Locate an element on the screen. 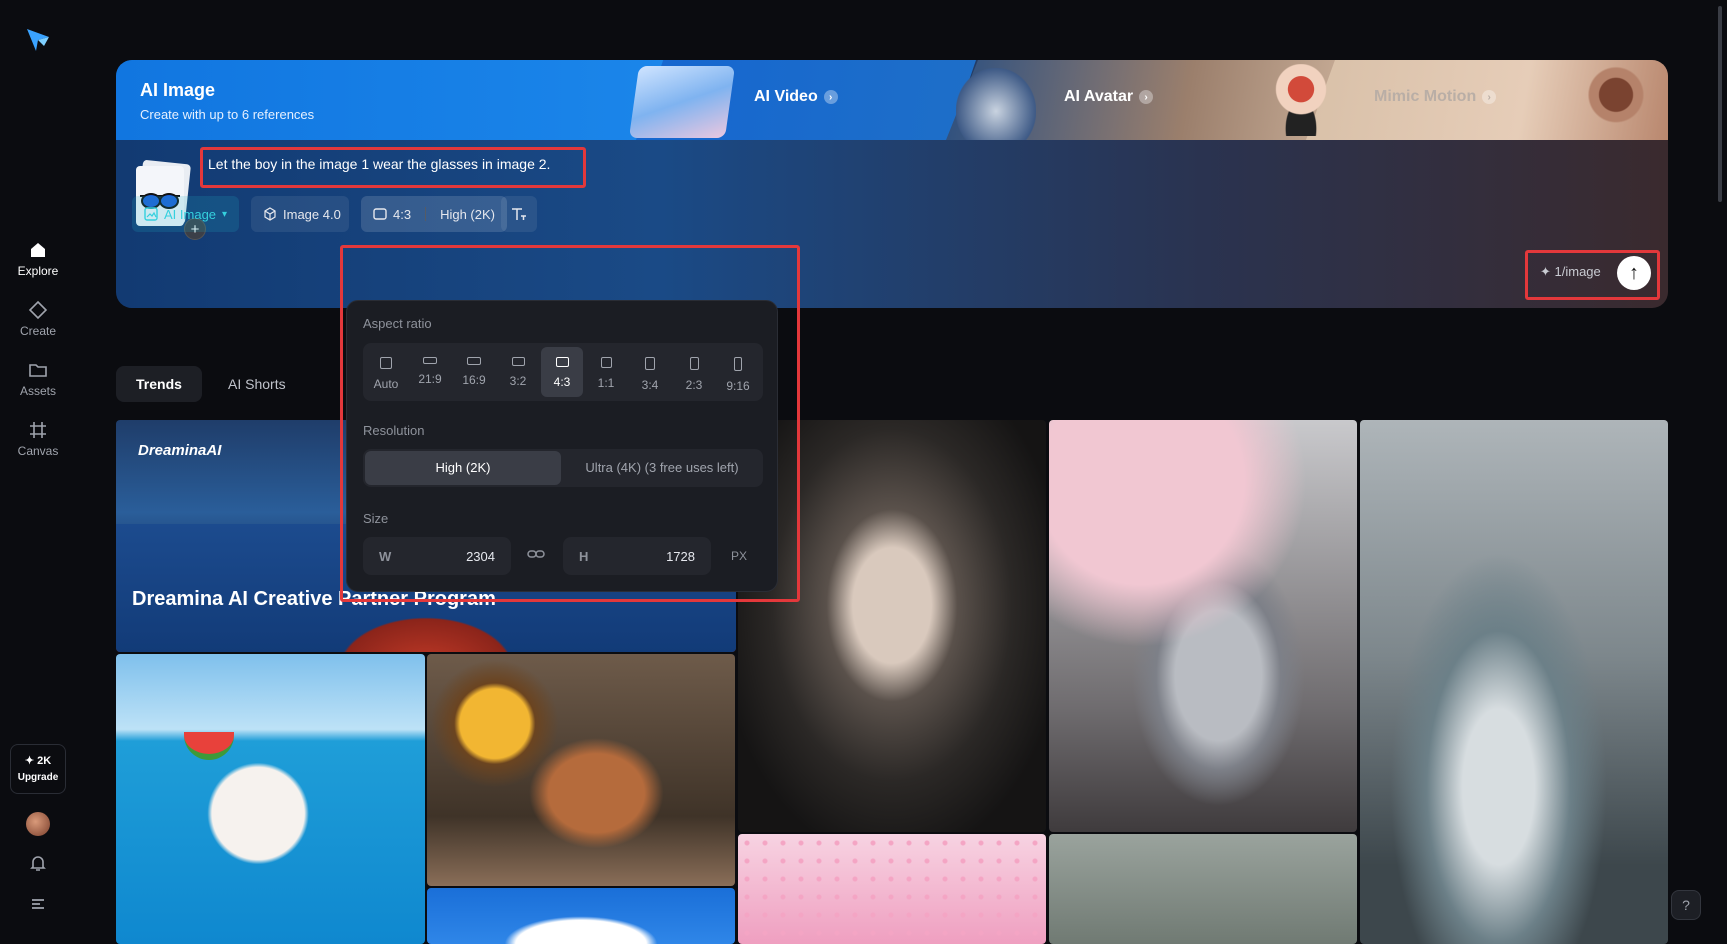 This screenshot has width=1727, height=944. ai-avatar-link: AI Avatar › is located at coordinates (1109, 97).